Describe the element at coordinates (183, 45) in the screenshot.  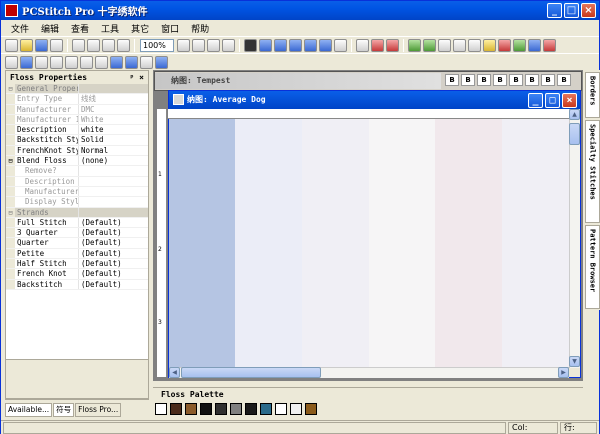
I see `zoom-in-icon` at that location.